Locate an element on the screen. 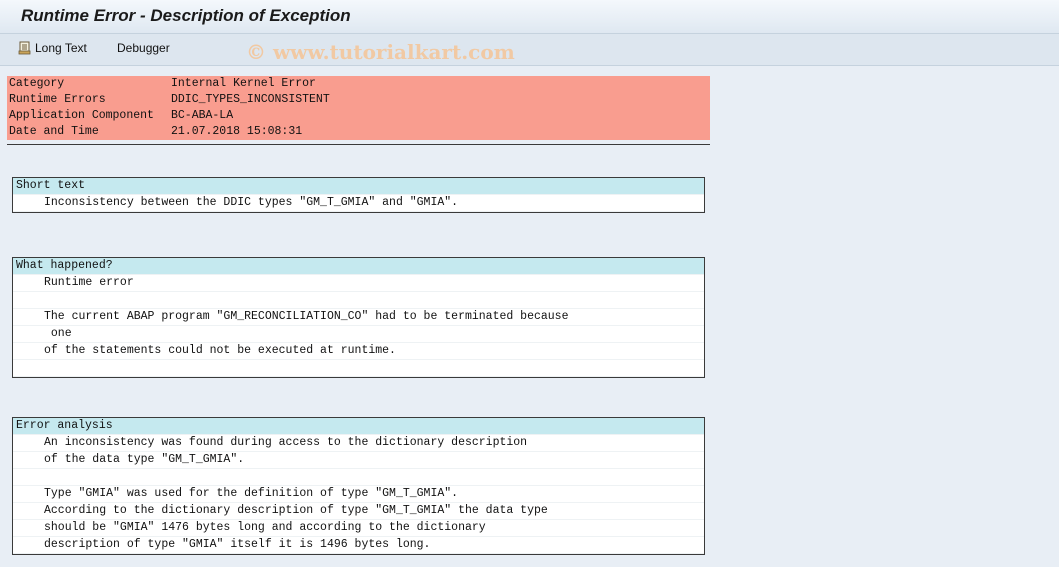 The image size is (1059, 567). section-heading: Error analysis is located at coordinates (358, 426).